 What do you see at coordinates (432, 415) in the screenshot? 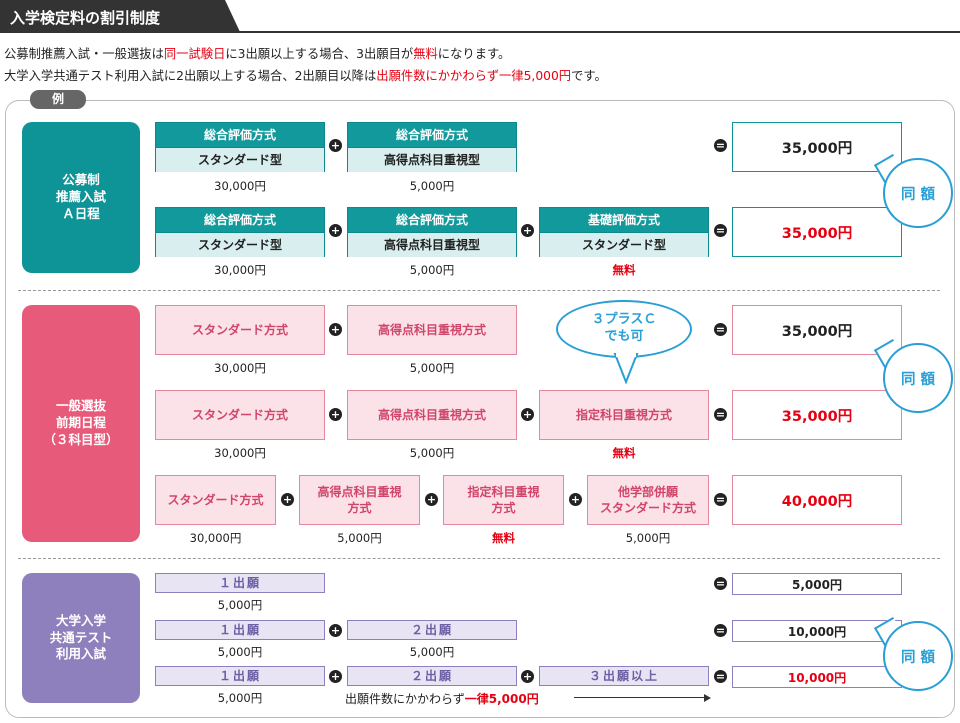
I see `ippan-r2-box-2: 高得点科目重視方式` at bounding box center [432, 415].